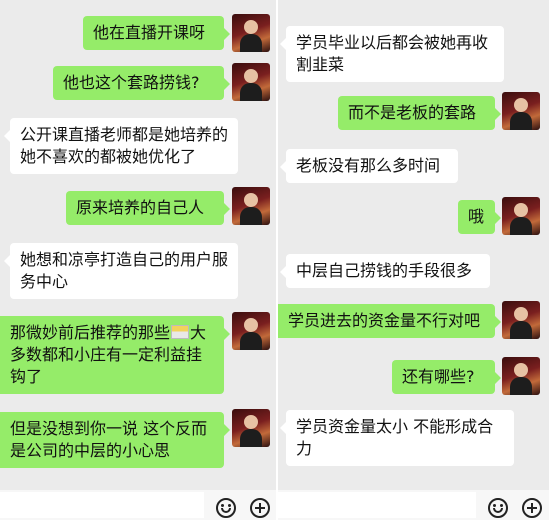  What do you see at coordinates (385, 271) in the screenshot?
I see `message-bubble: 中层自己捞钱的手段很多` at bounding box center [385, 271].